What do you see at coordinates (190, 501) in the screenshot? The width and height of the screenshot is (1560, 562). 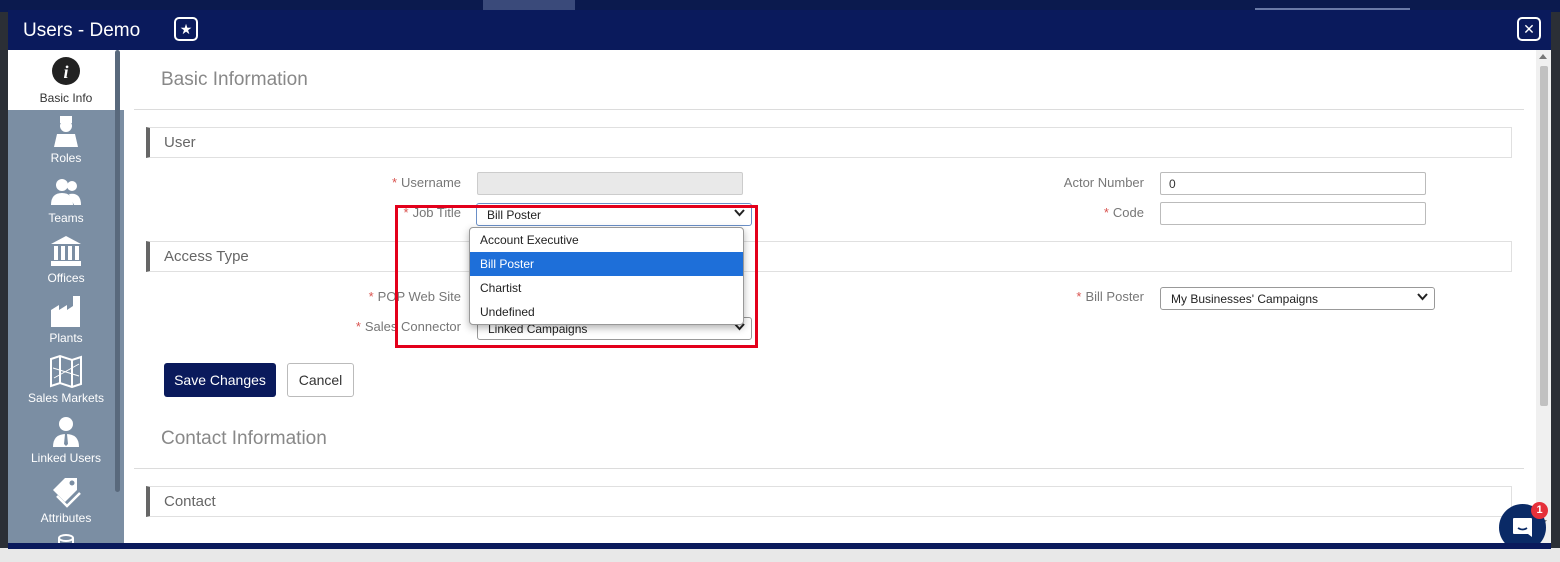 I see `contact-group-title: Contact` at bounding box center [190, 501].